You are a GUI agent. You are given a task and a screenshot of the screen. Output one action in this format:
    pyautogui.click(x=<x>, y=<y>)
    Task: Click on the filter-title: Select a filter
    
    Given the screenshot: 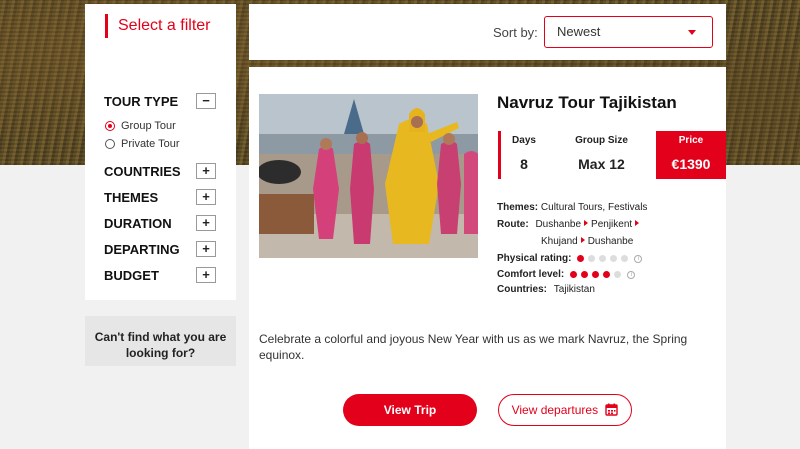 What is the action you would take?
    pyautogui.click(x=165, y=26)
    